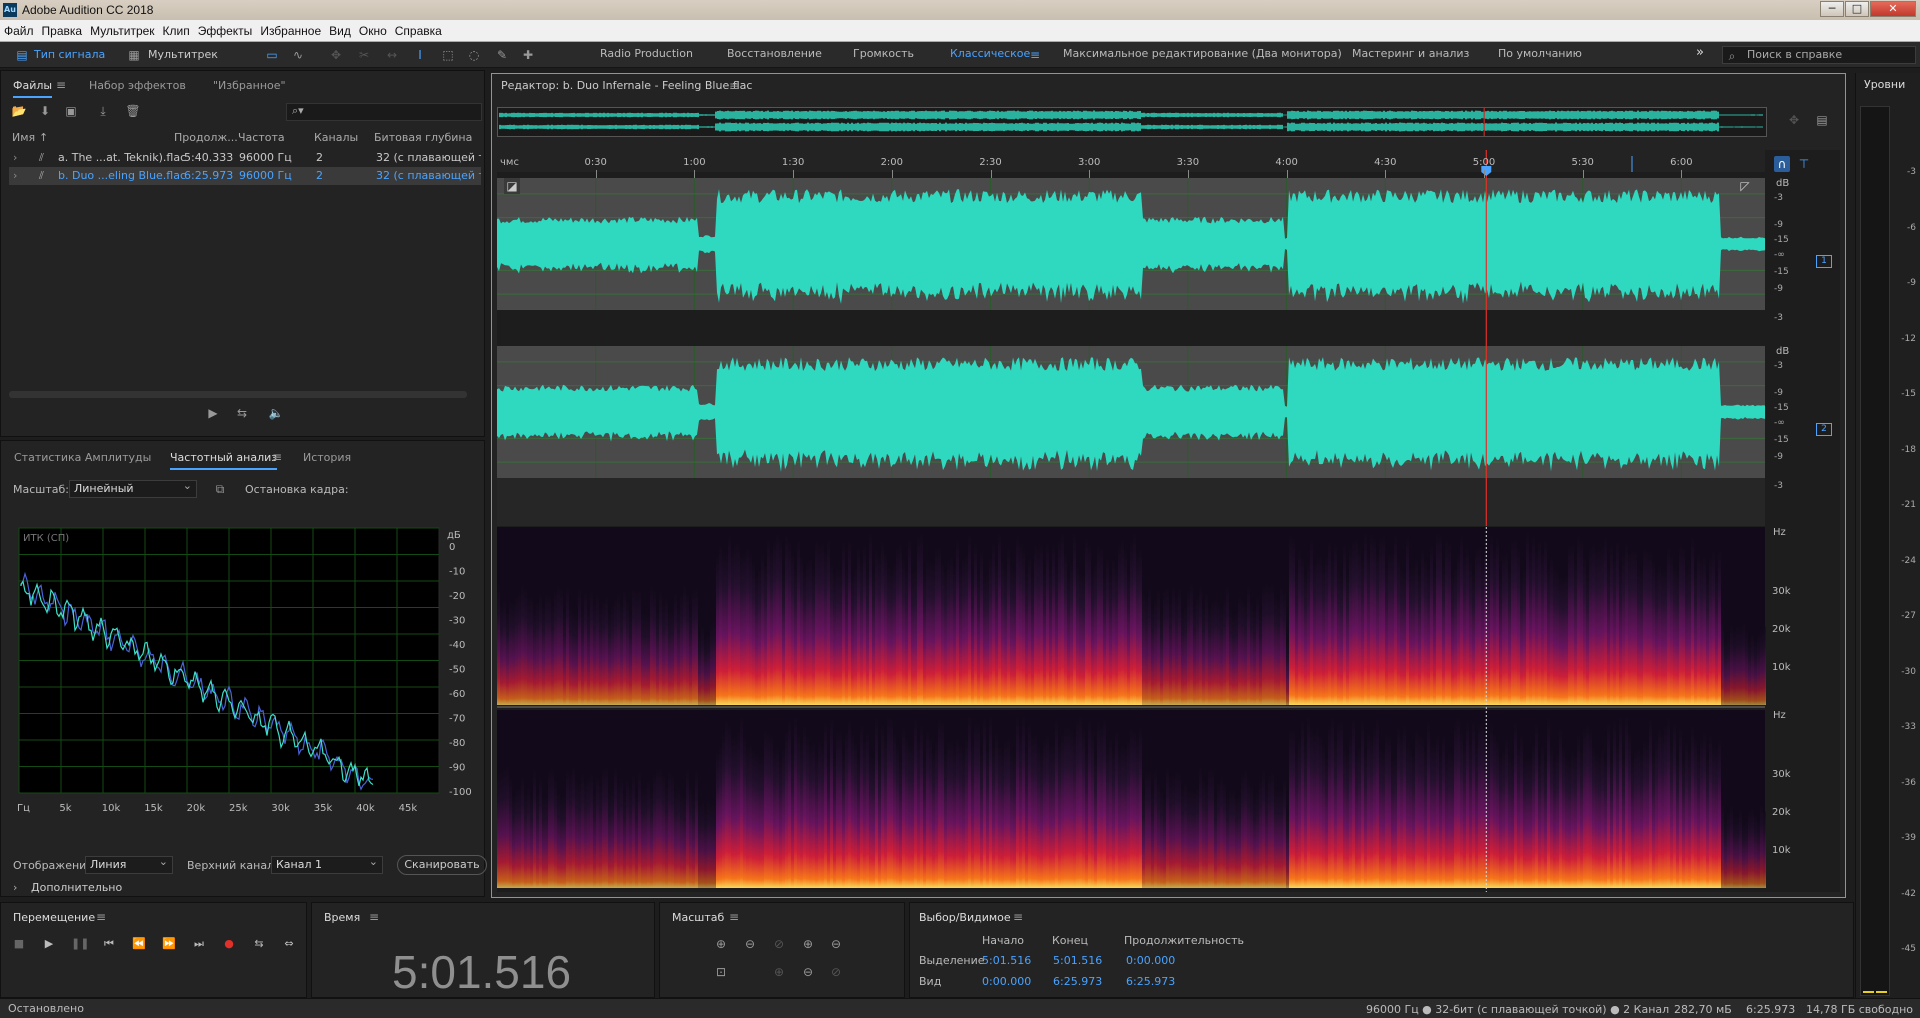  I want to click on selection-end: 5:01.516, so click(1077, 960).